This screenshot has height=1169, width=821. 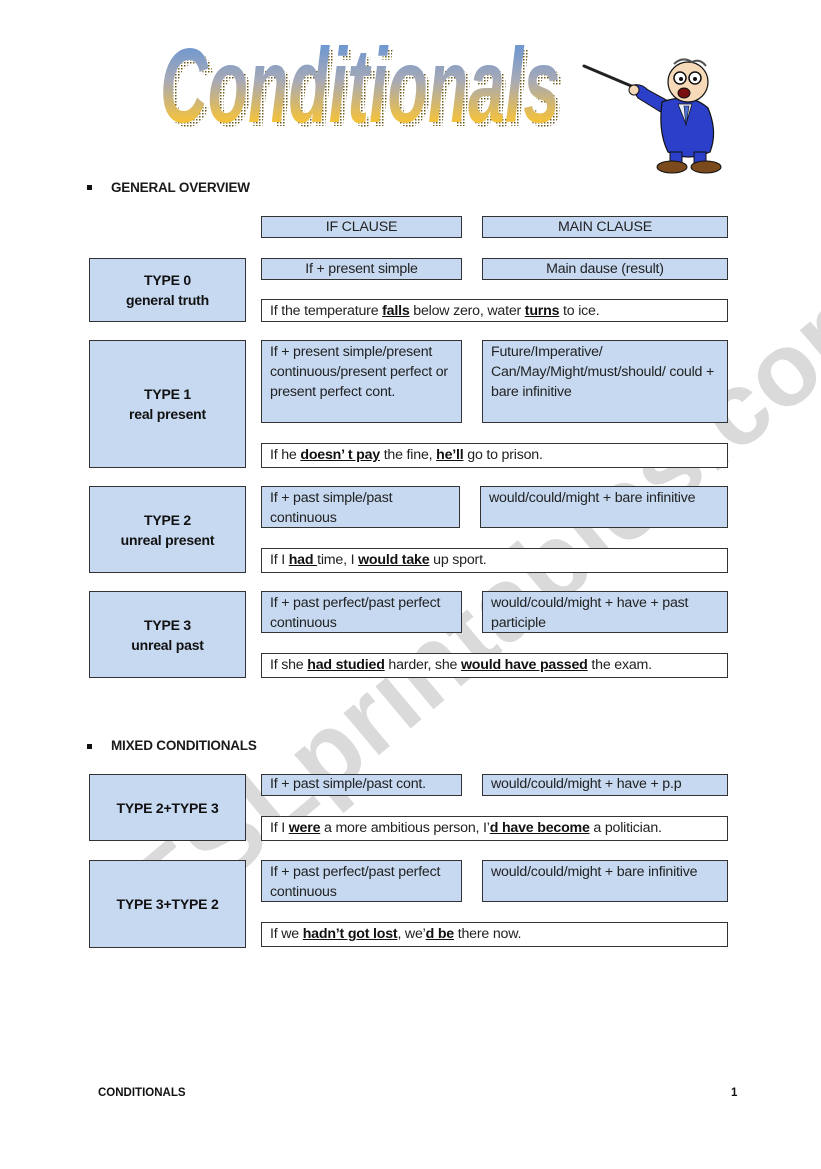 What do you see at coordinates (340, 455) in the screenshot?
I see `highlighted-verb: doesn’ t pay` at bounding box center [340, 455].